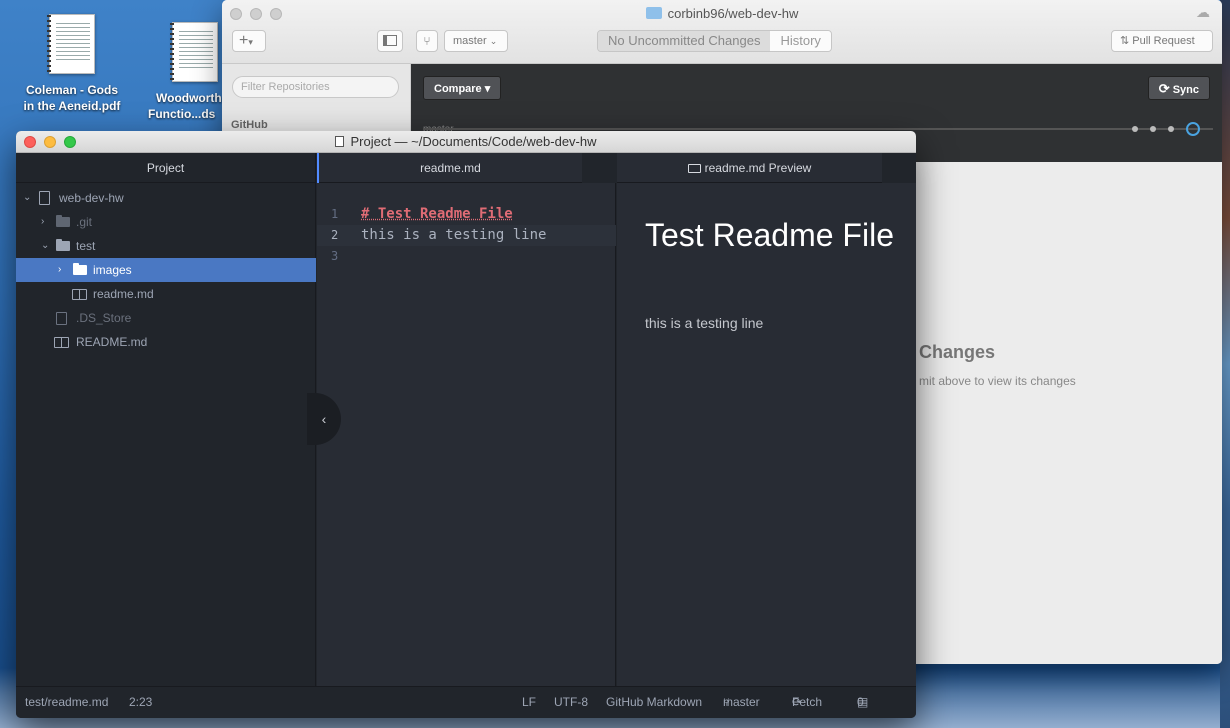 Image resolution: width=1230 pixels, height=728 pixels. What do you see at coordinates (769, 235) in the screenshot?
I see `preview-heading: Test Readme File` at bounding box center [769, 235].